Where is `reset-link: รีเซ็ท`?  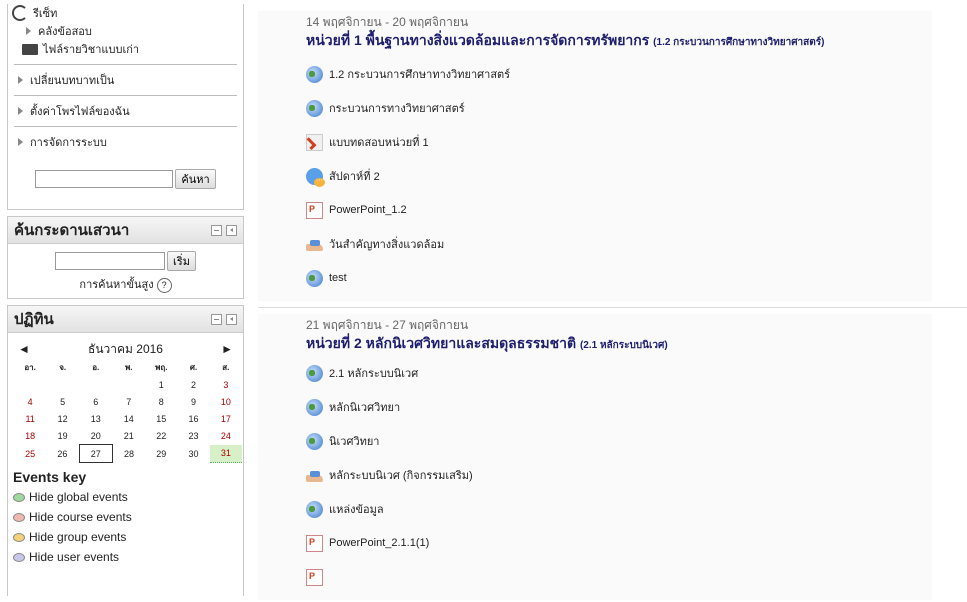 reset-link: รีเซ็ท is located at coordinates (125, 13).